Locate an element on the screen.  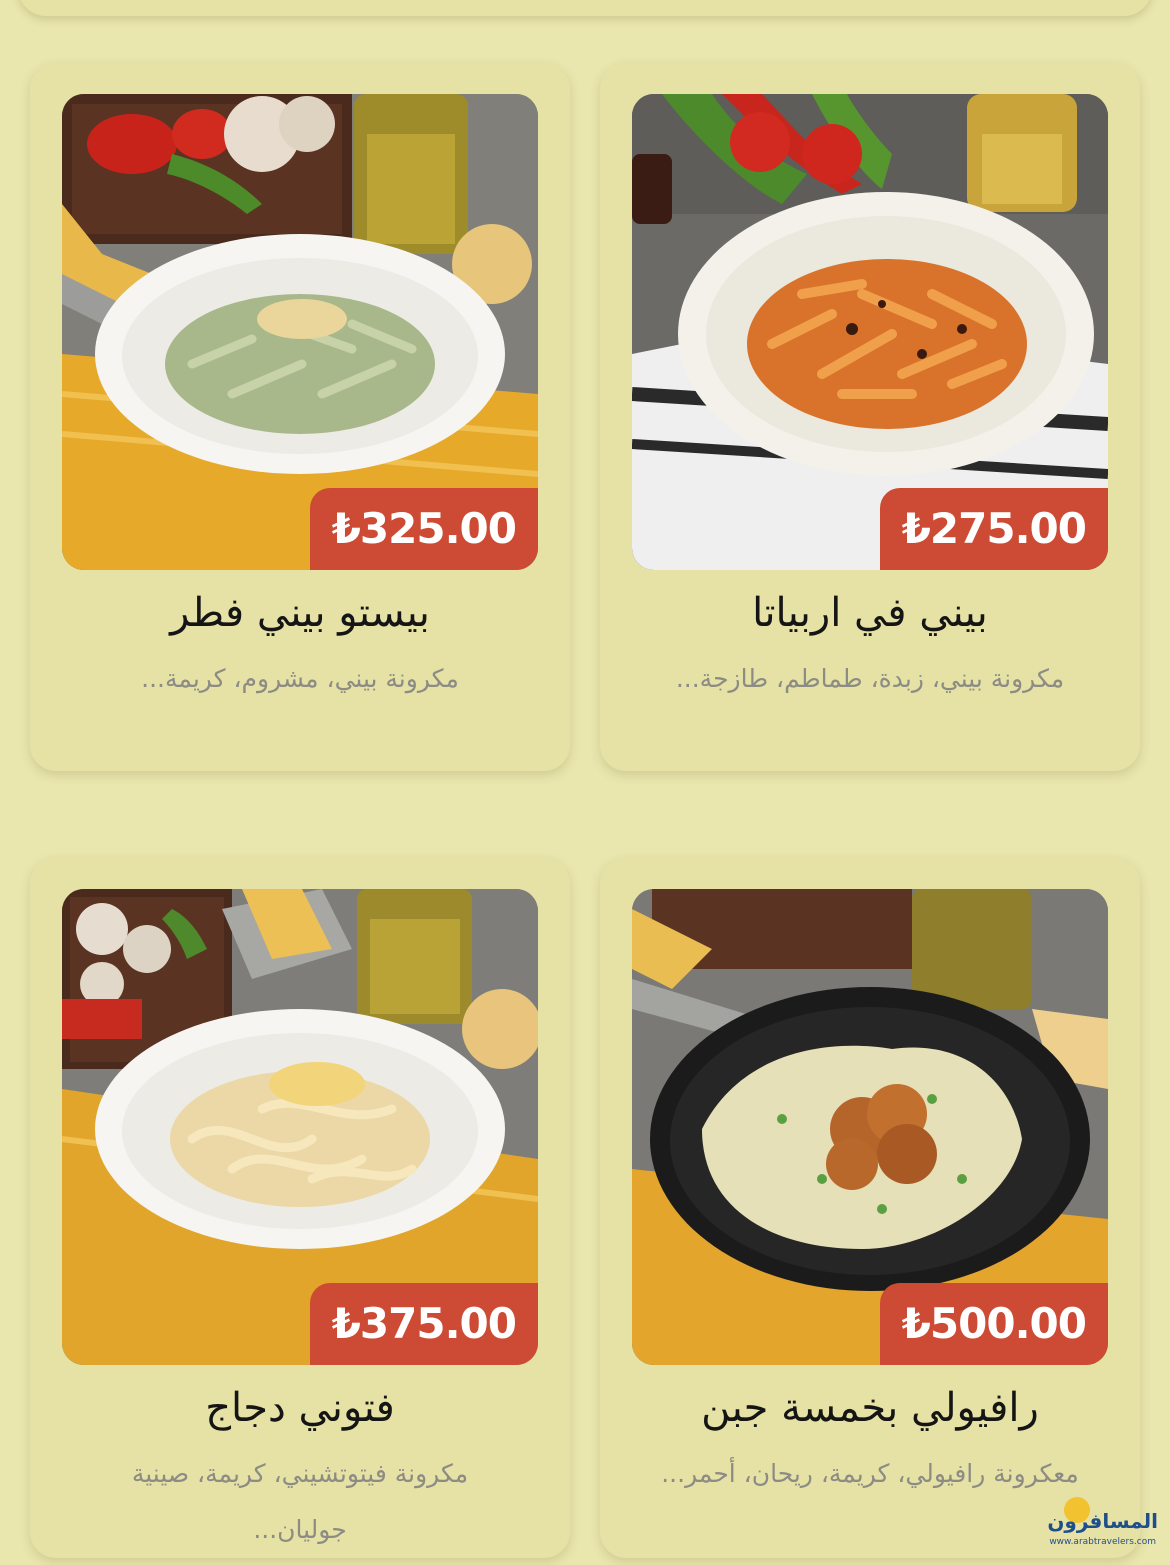
site-watermark: المسافرون www.arabtravelers.com is located at coordinates (1104, 1525).